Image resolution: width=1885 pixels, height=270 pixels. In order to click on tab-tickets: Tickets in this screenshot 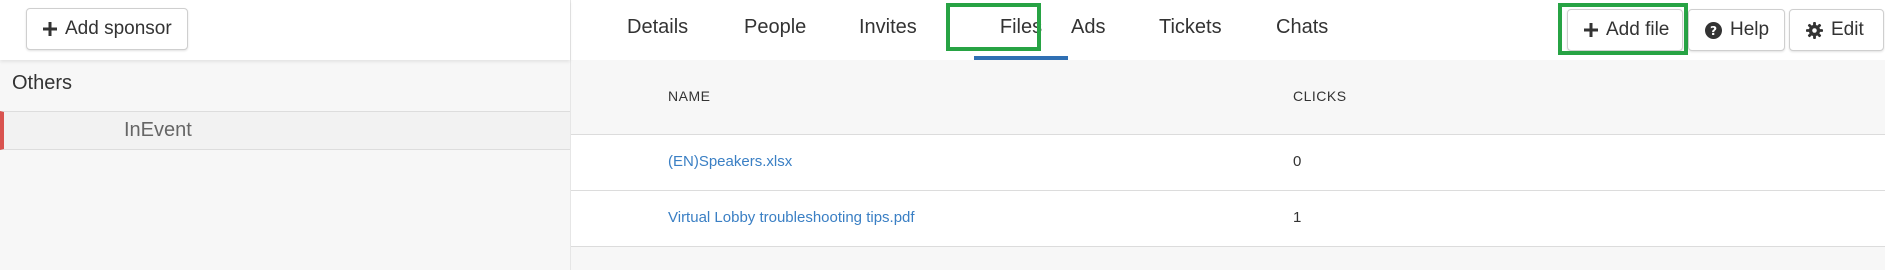, I will do `click(1190, 30)`.